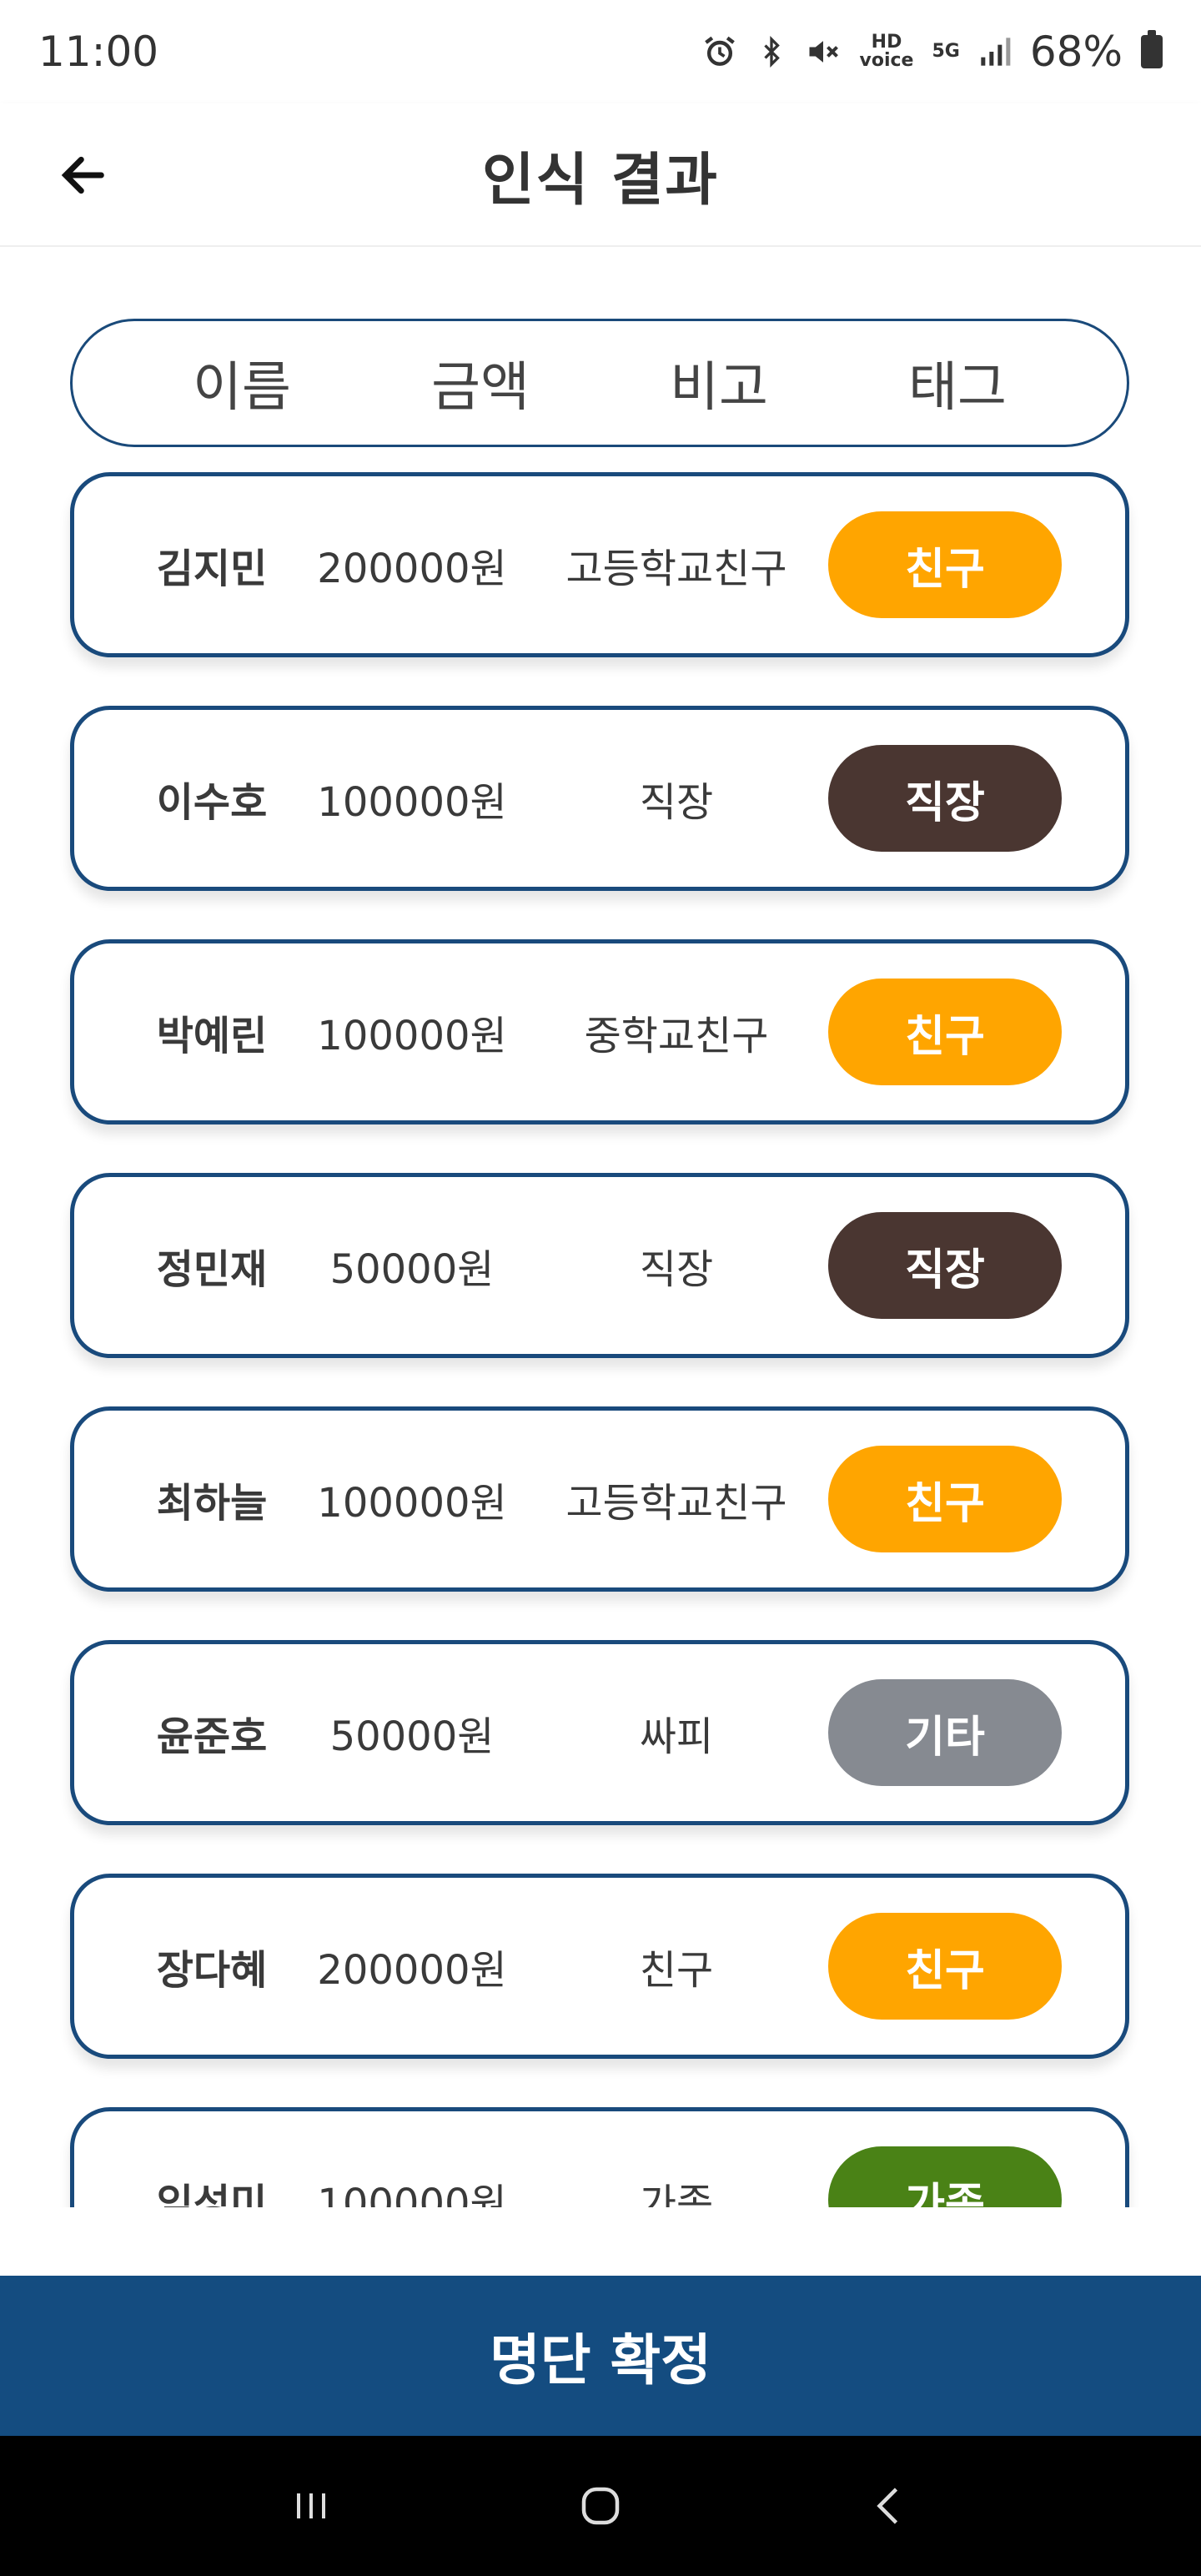 The width and height of the screenshot is (1201, 2576). Describe the element at coordinates (677, 1036) in the screenshot. I see `row-note: 중학교친구` at that location.